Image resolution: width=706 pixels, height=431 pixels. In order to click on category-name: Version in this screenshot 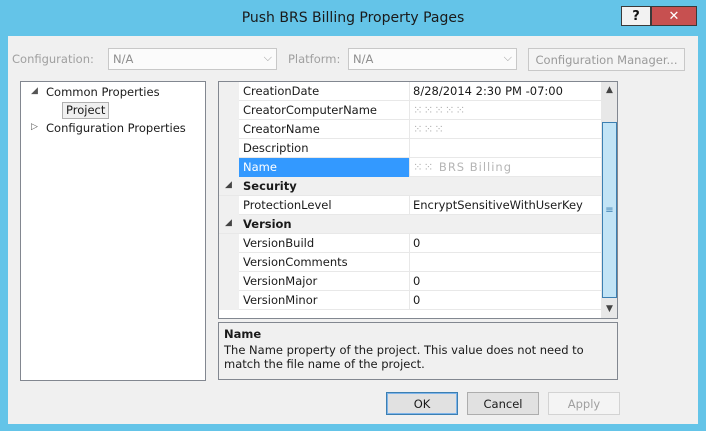, I will do `click(267, 224)`.